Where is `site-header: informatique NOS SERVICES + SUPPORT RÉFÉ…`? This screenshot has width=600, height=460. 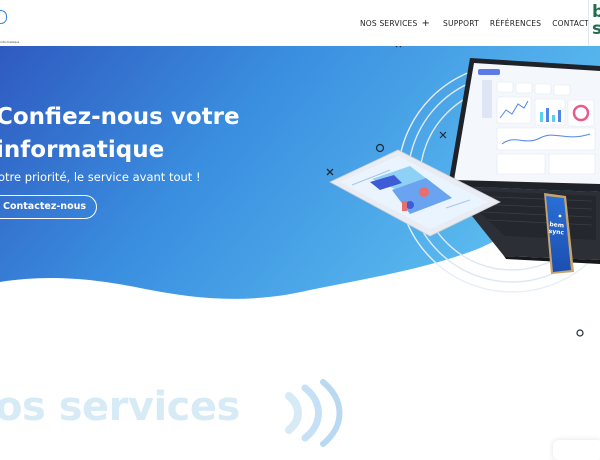
site-header: informatique NOS SERVICES + SUPPORT RÉFÉ… is located at coordinates (300, 23).